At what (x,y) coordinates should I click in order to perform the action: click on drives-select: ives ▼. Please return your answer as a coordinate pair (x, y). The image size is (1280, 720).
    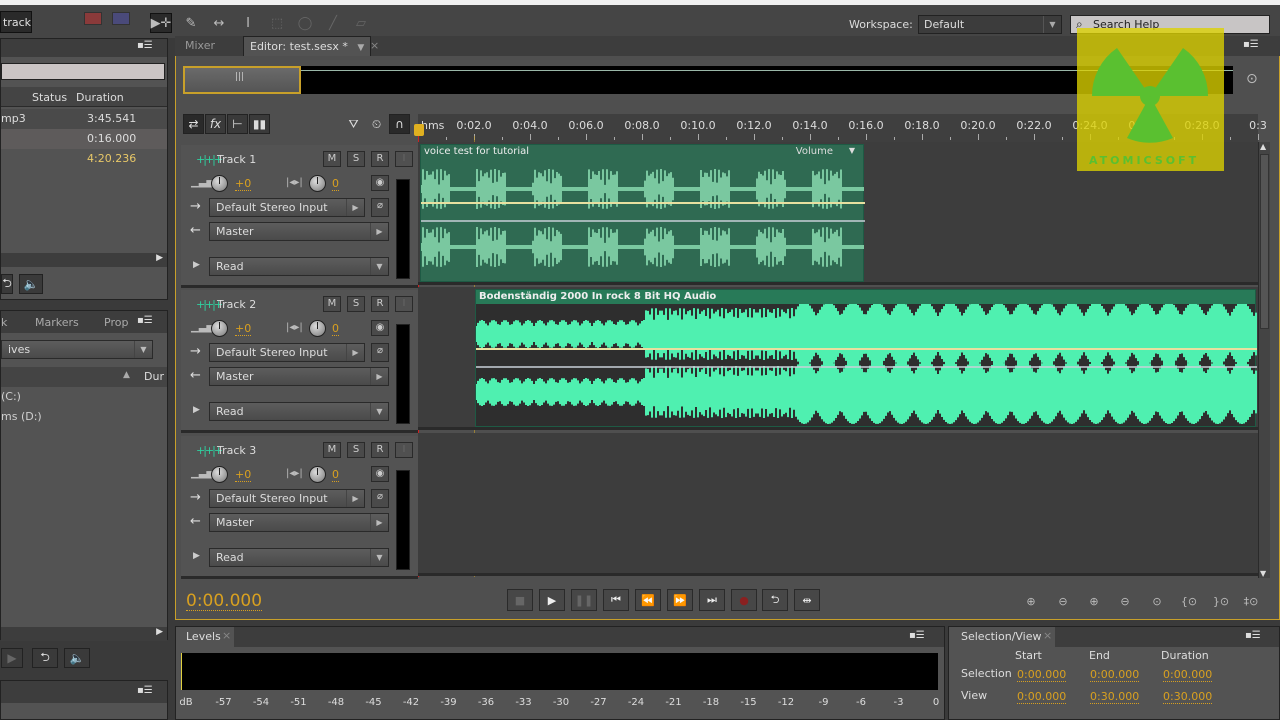
    Looking at the image, I should click on (77, 349).